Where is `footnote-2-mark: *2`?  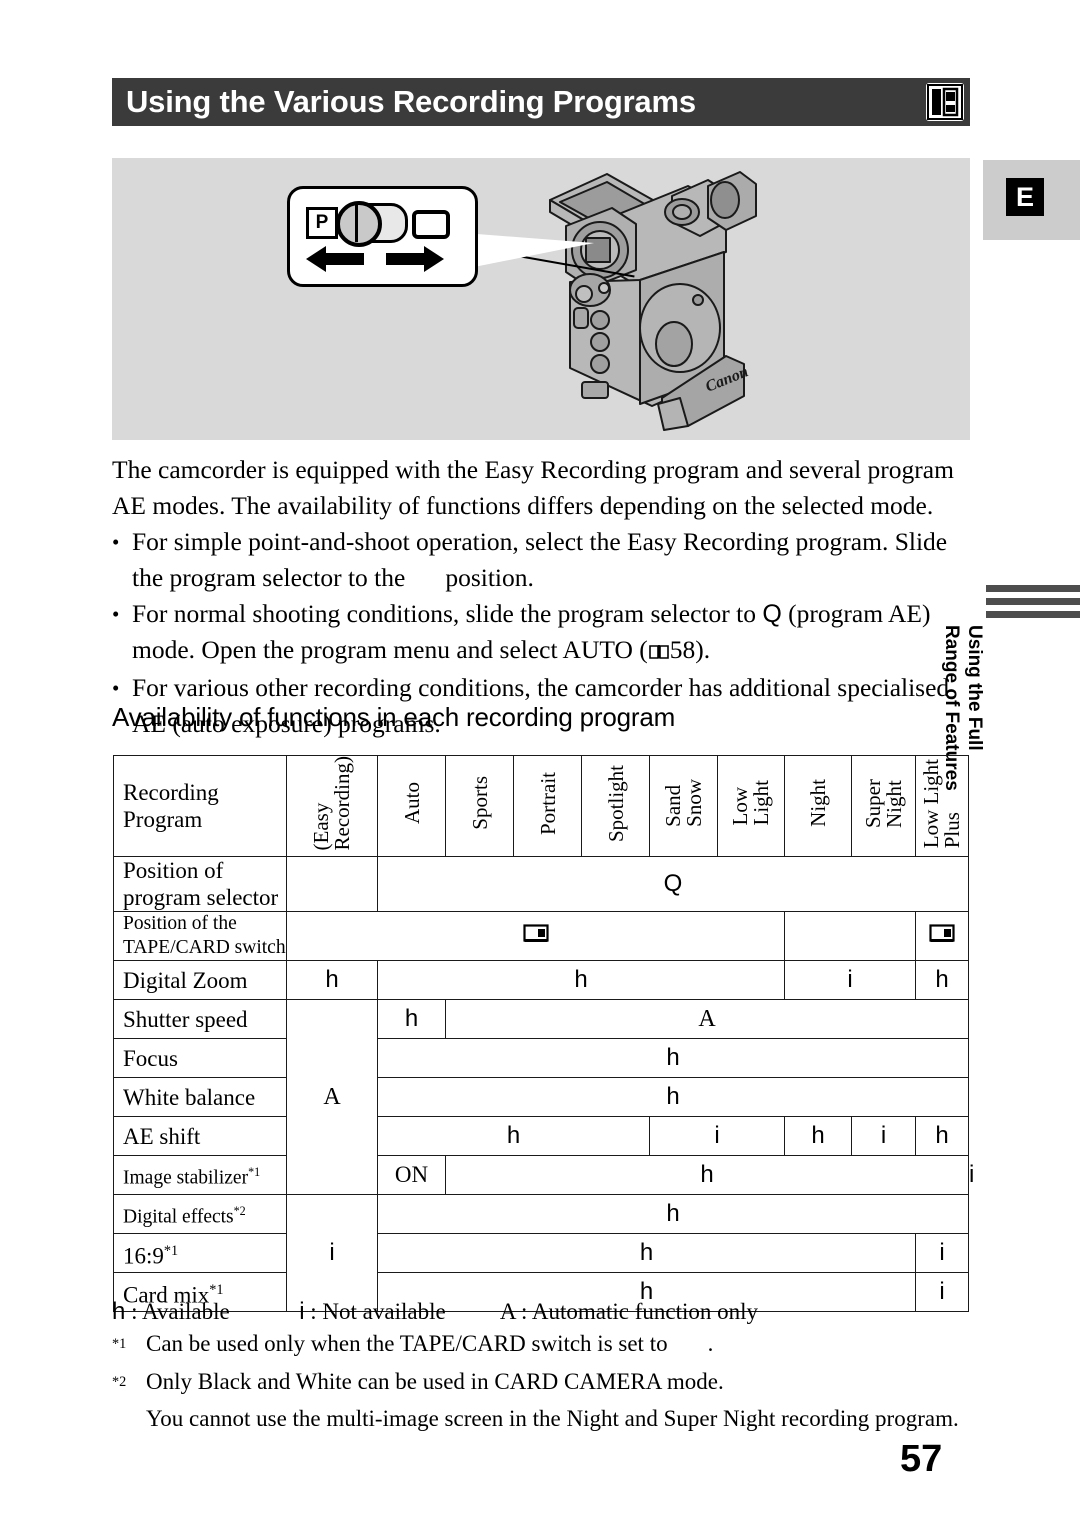
footnote-2-mark: *2 is located at coordinates (119, 1381).